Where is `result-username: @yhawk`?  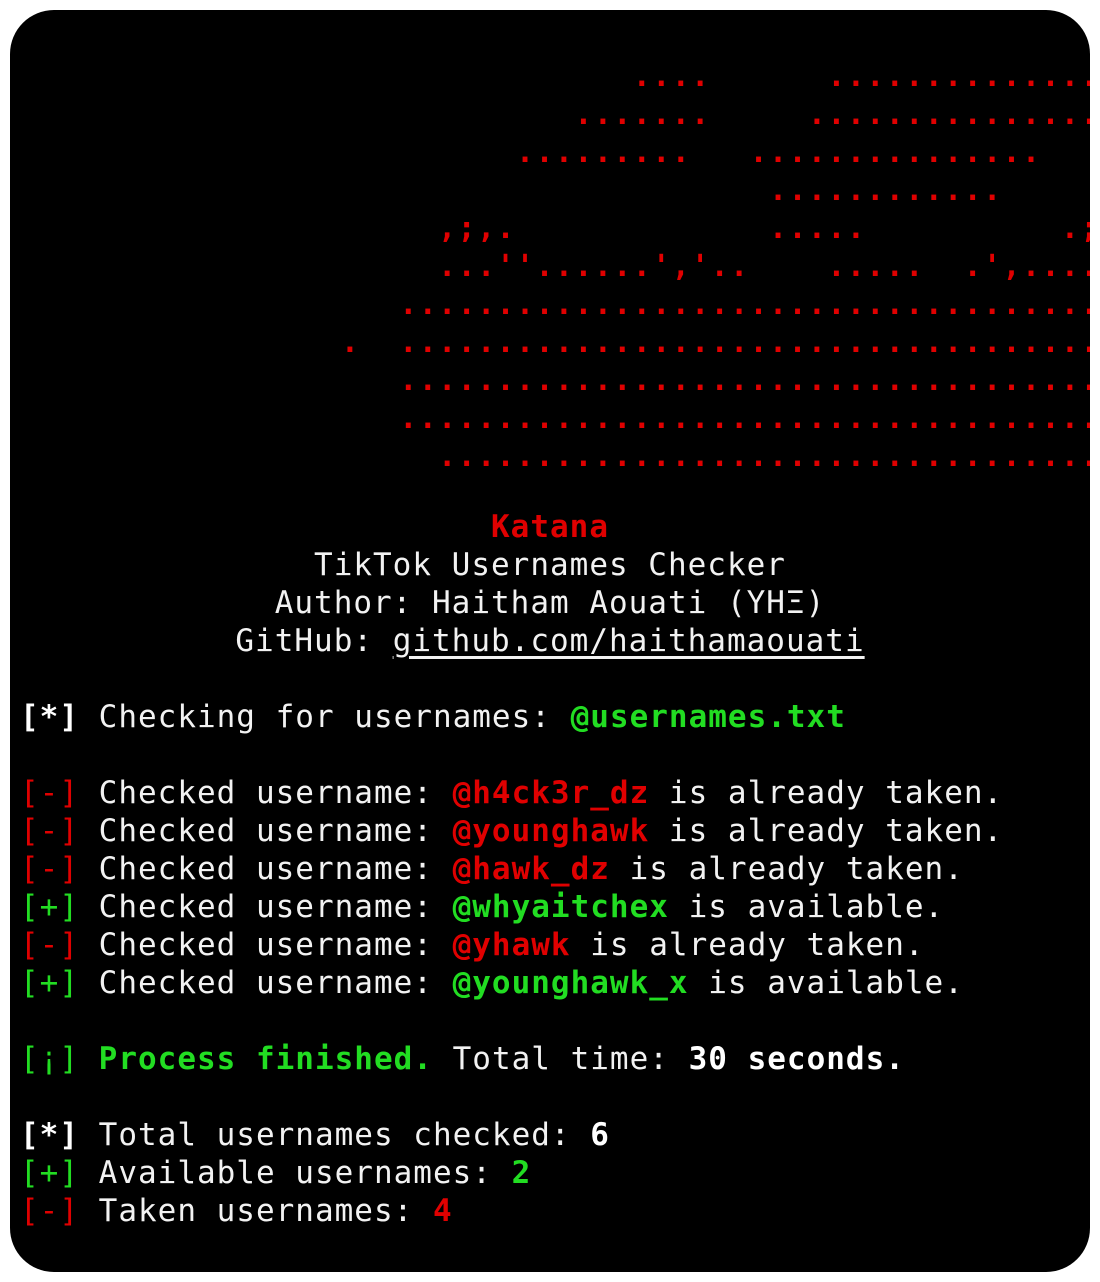 result-username: @yhawk is located at coordinates (511, 945).